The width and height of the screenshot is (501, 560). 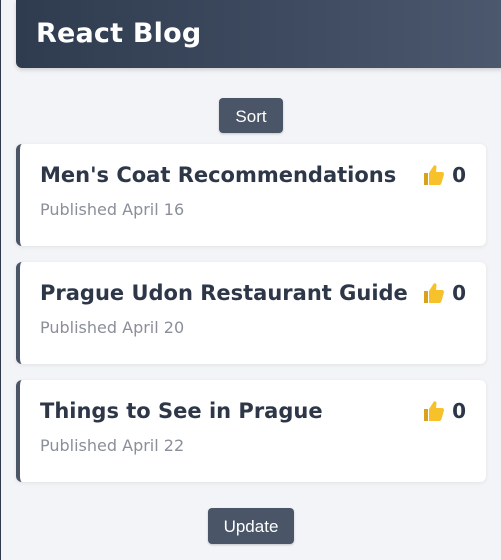 I want to click on post-date: Published April 22, so click(x=112, y=445).